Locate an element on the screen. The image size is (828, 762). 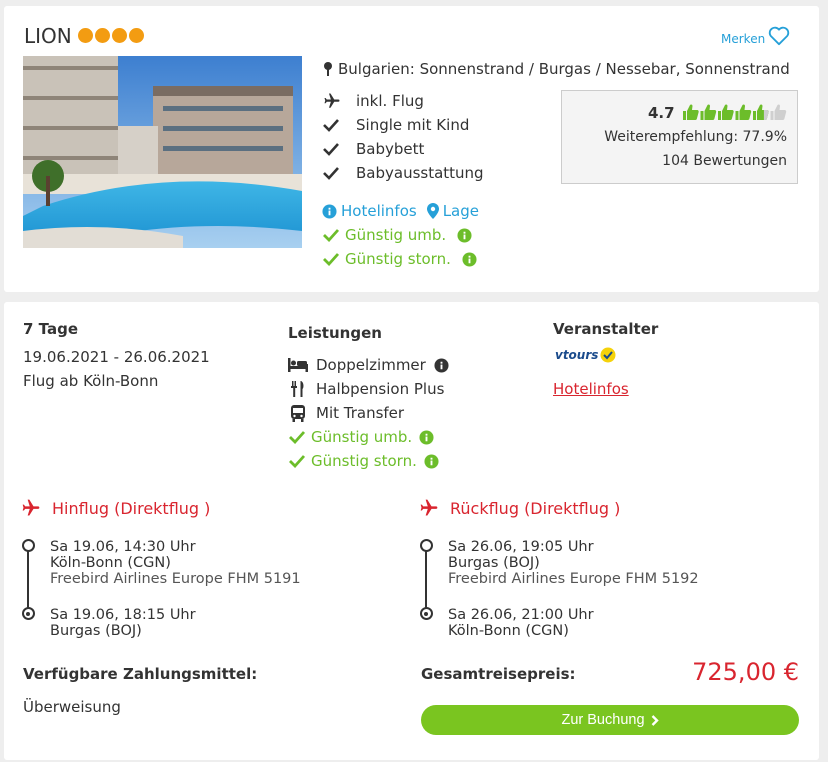
heart-icon is located at coordinates (779, 38).